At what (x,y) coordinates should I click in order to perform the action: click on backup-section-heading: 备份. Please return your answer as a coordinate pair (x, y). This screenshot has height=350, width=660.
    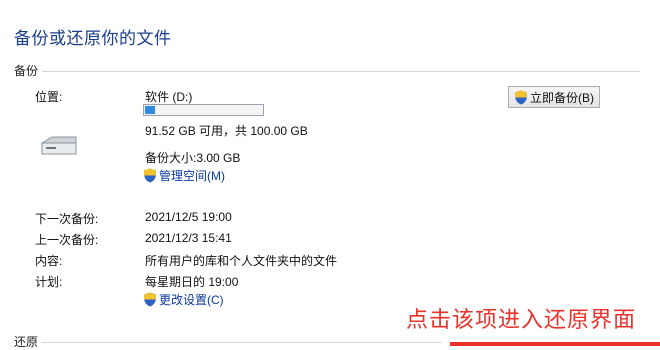
    Looking at the image, I should click on (26, 71).